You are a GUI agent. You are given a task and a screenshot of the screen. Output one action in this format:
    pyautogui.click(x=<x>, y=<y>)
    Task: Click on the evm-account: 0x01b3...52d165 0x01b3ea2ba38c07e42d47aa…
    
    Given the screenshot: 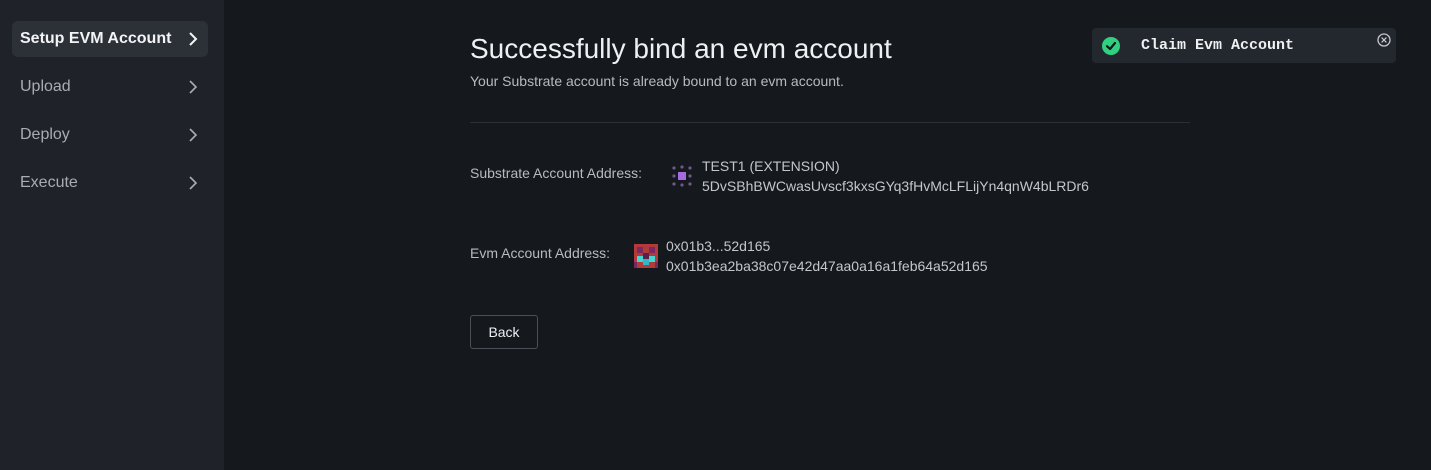 What is the action you would take?
    pyautogui.click(x=811, y=256)
    